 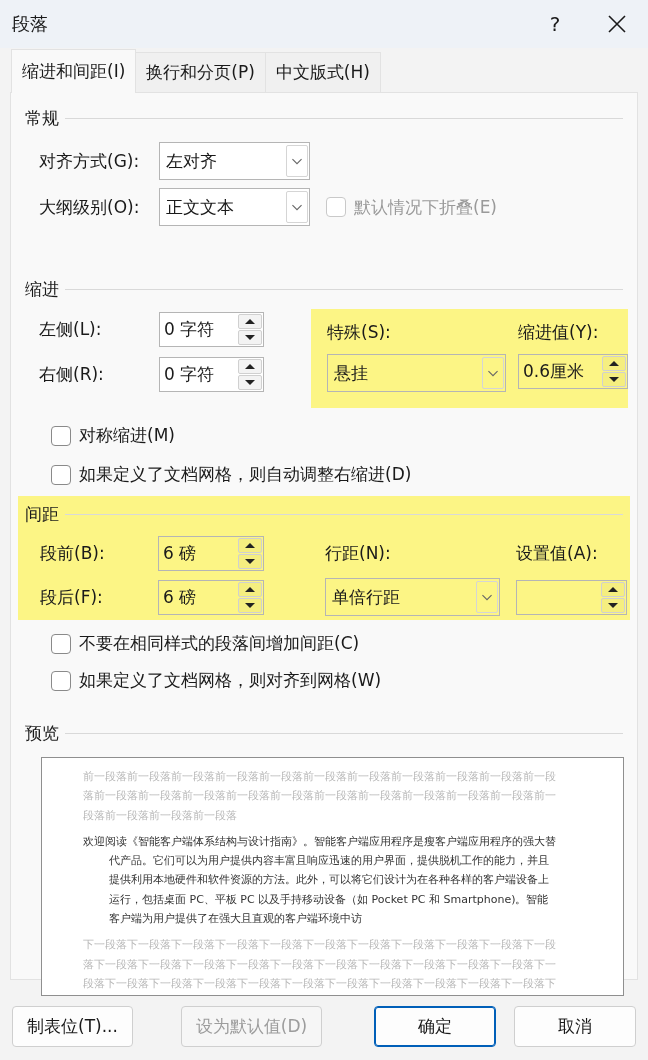 I want to click on tab: 中文版式(H), so click(x=322, y=72).